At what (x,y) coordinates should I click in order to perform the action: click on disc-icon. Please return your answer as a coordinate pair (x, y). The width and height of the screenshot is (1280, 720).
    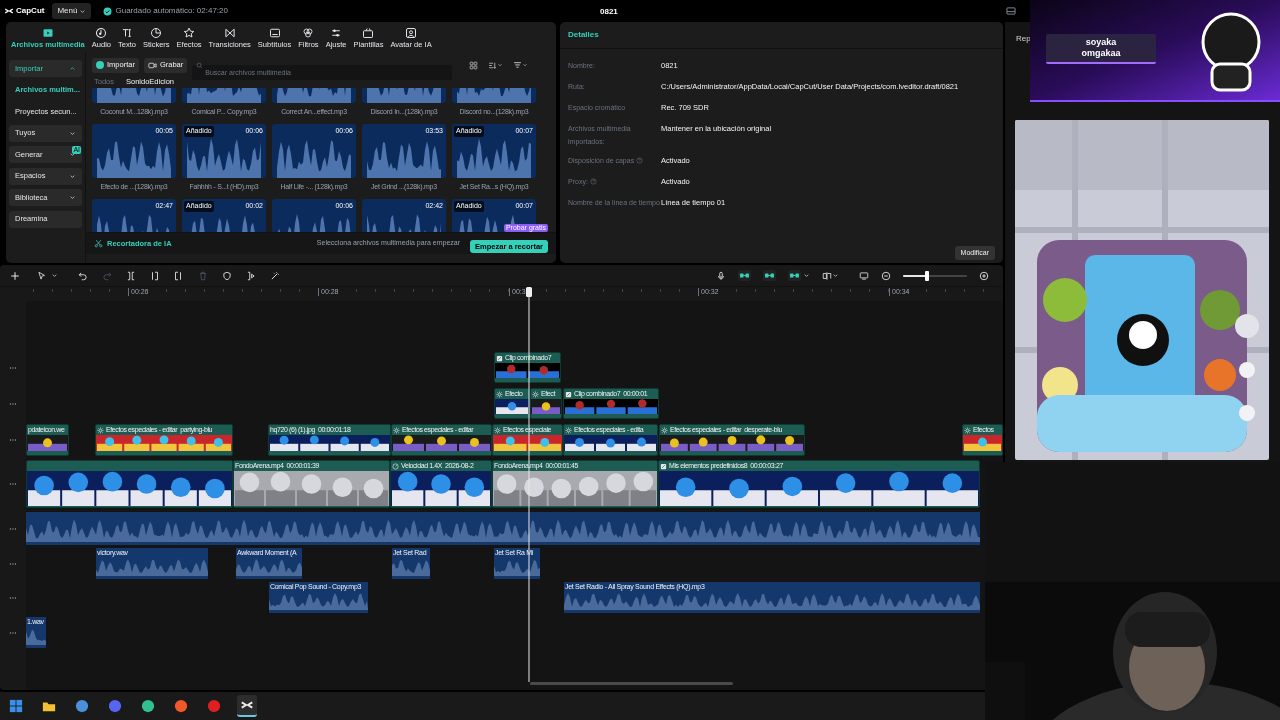
    Looking at the image, I should click on (101, 32).